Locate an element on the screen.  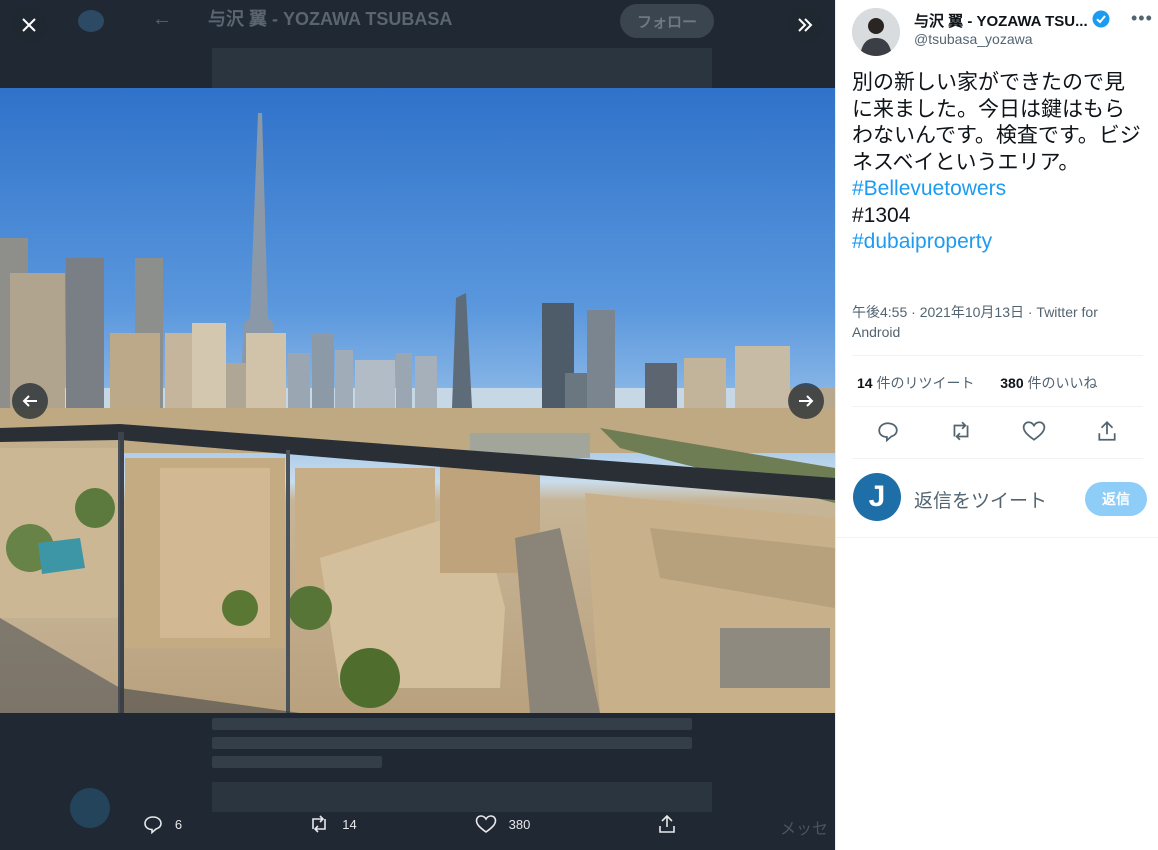
reply-count: 6 is located at coordinates (178, 824).